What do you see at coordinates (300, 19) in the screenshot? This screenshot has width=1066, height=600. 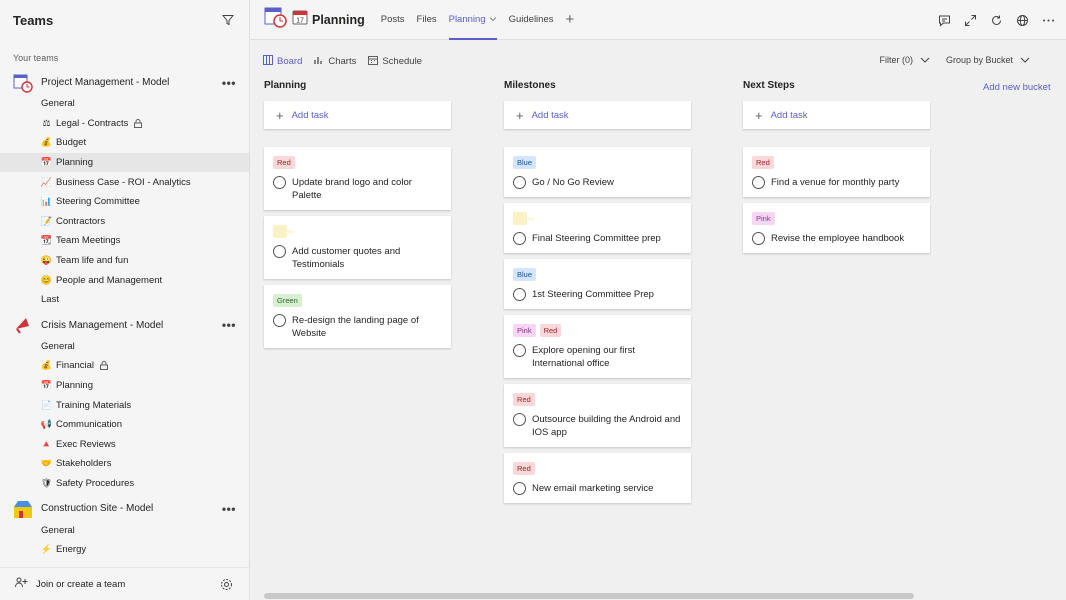 I see `calendar-icon: 17` at bounding box center [300, 19].